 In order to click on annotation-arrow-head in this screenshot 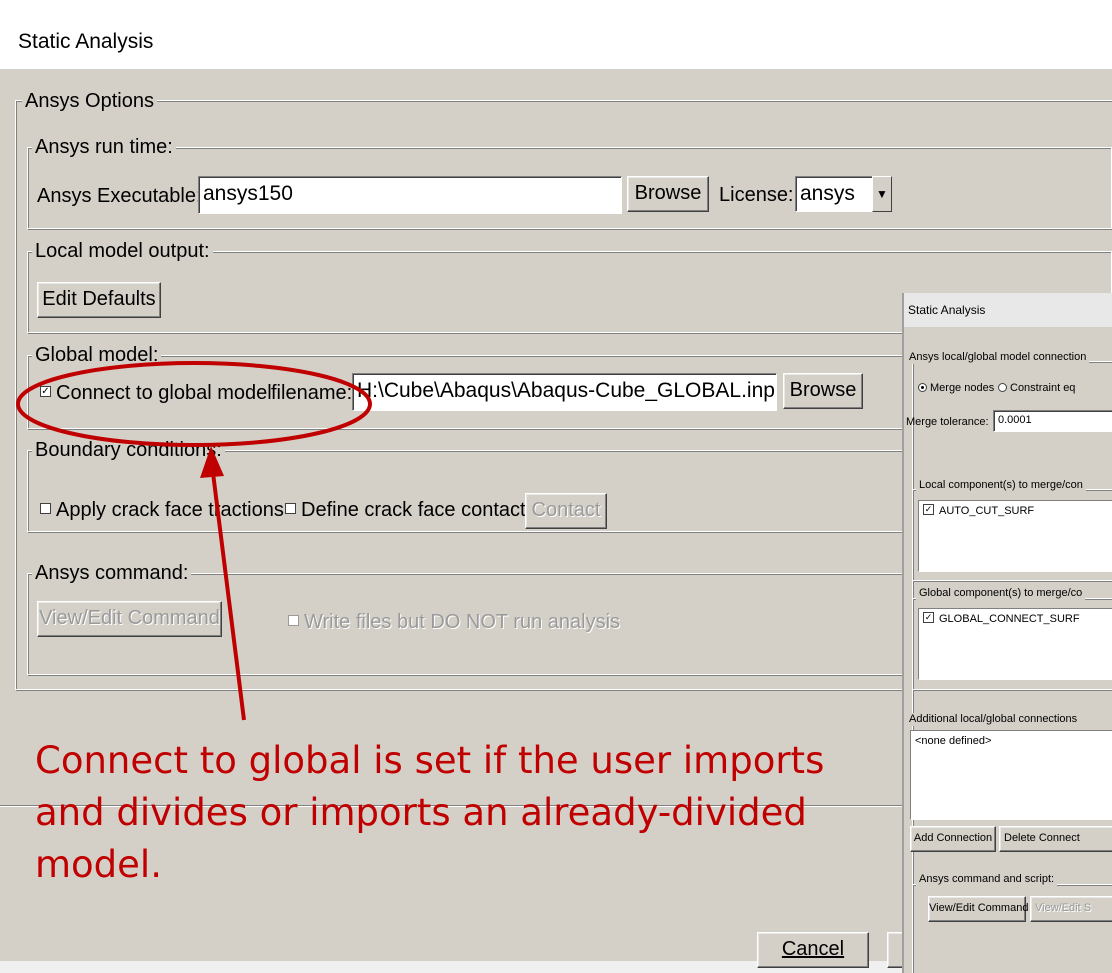, I will do `click(212, 462)`.